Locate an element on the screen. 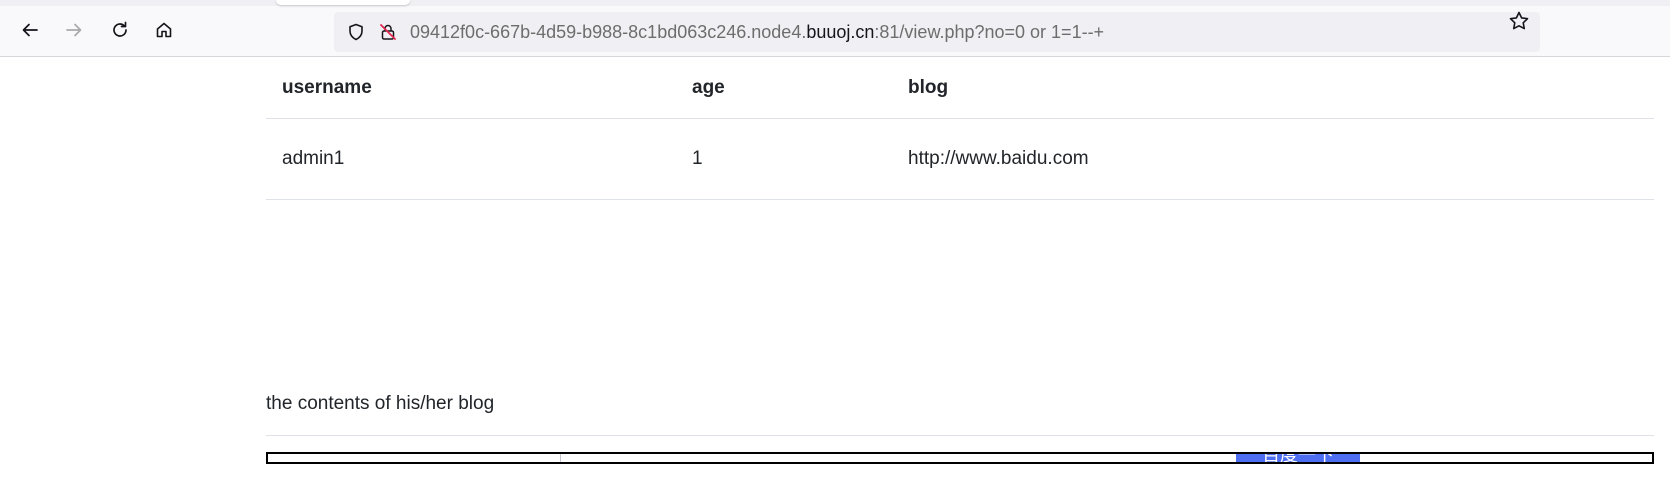 This screenshot has width=1670, height=483. home-icon is located at coordinates (164, 30).